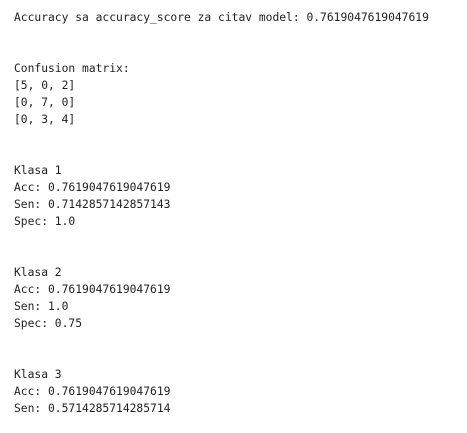 This screenshot has width=467, height=433. Describe the element at coordinates (38, 374) in the screenshot. I see `class-title: Klasa 3` at that location.